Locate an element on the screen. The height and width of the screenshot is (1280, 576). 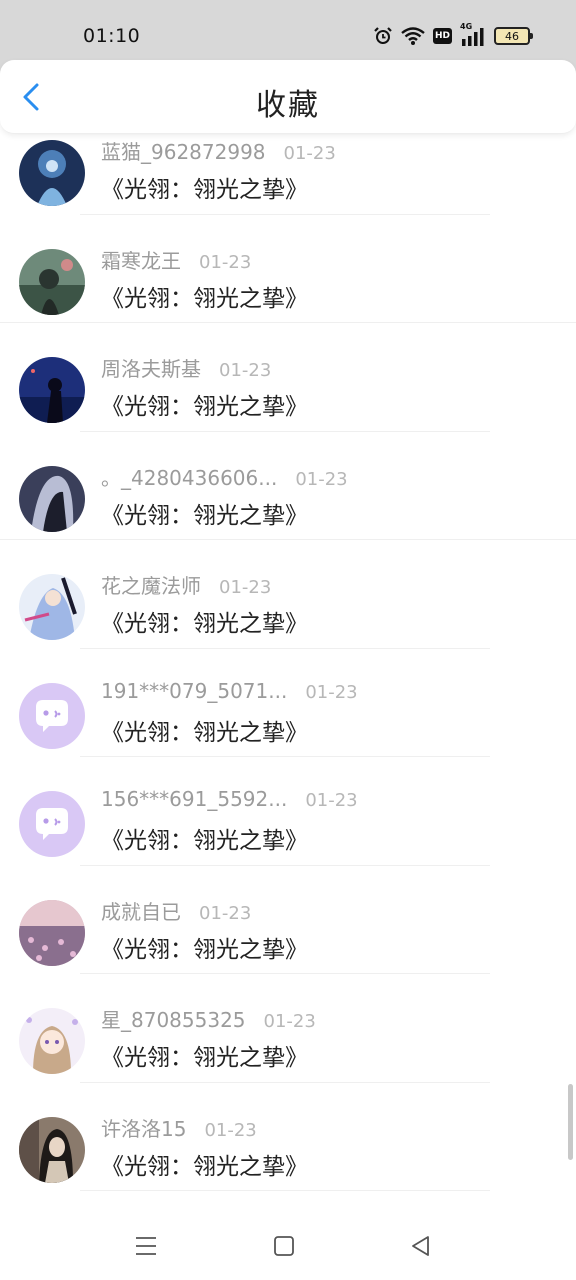
item-meta: 成就自已 01-23 is located at coordinates (176, 910).